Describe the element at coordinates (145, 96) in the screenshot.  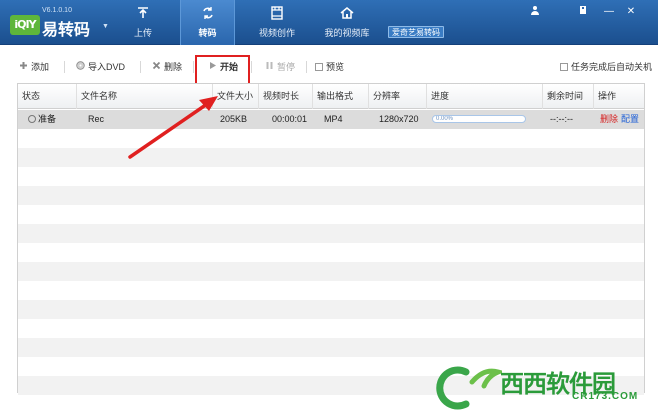
I see `column-file-name: 文件名称` at that location.